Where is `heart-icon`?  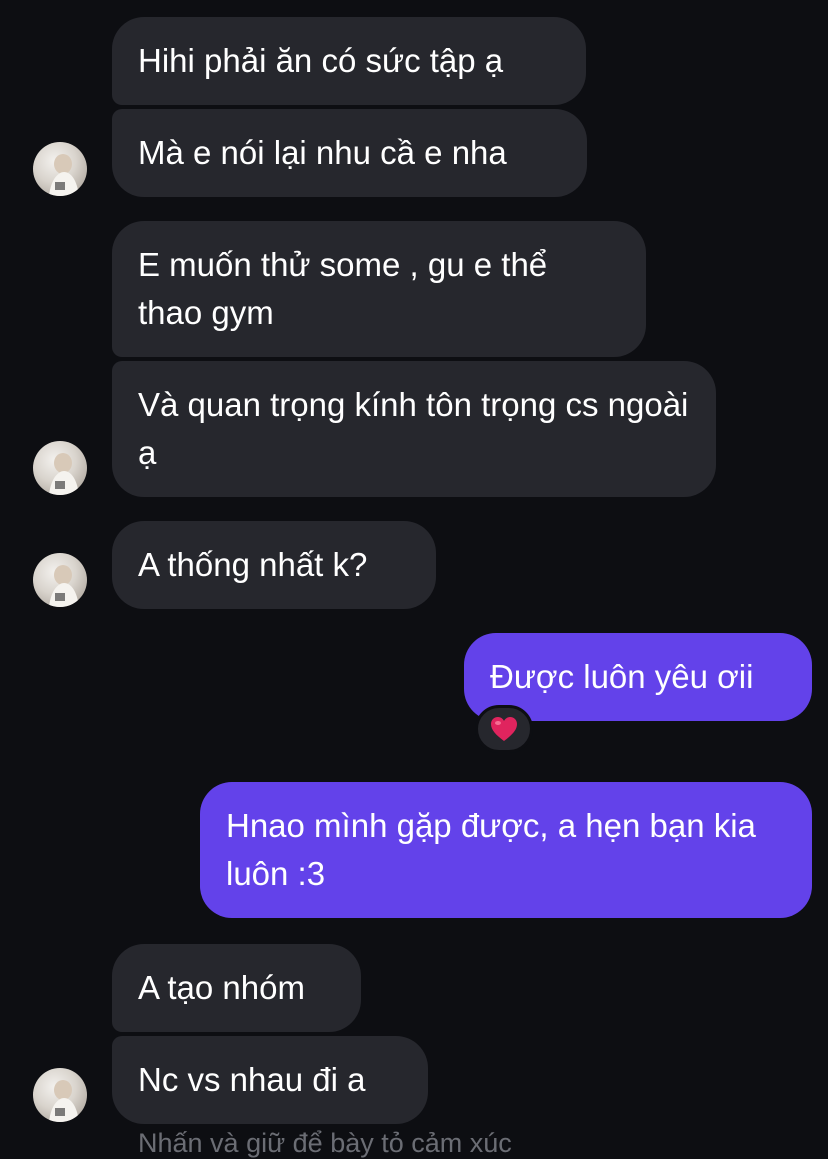
heart-icon is located at coordinates (504, 729).